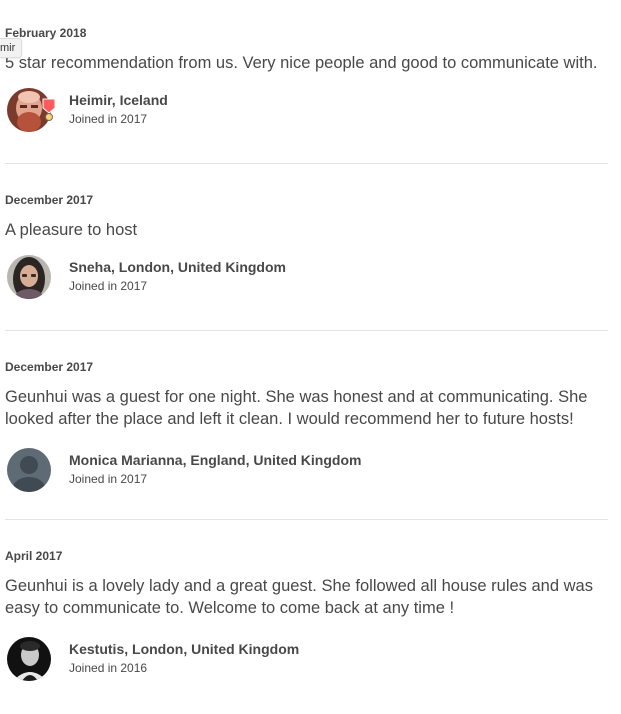  I want to click on superhost-badge-icon, so click(49, 110).